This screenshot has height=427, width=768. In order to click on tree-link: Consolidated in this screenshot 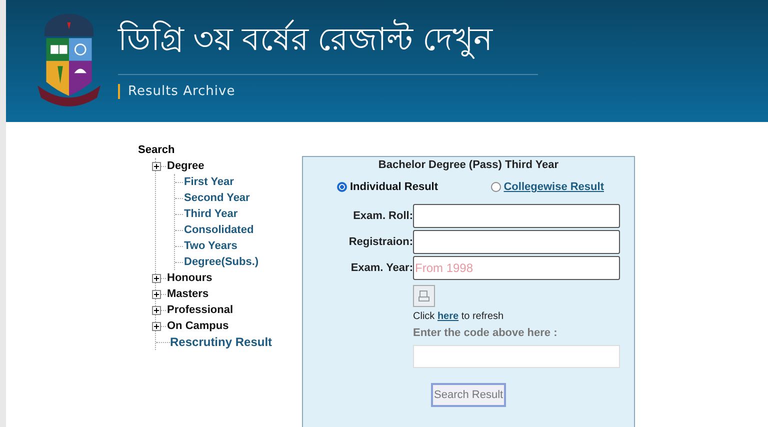, I will do `click(219, 230)`.